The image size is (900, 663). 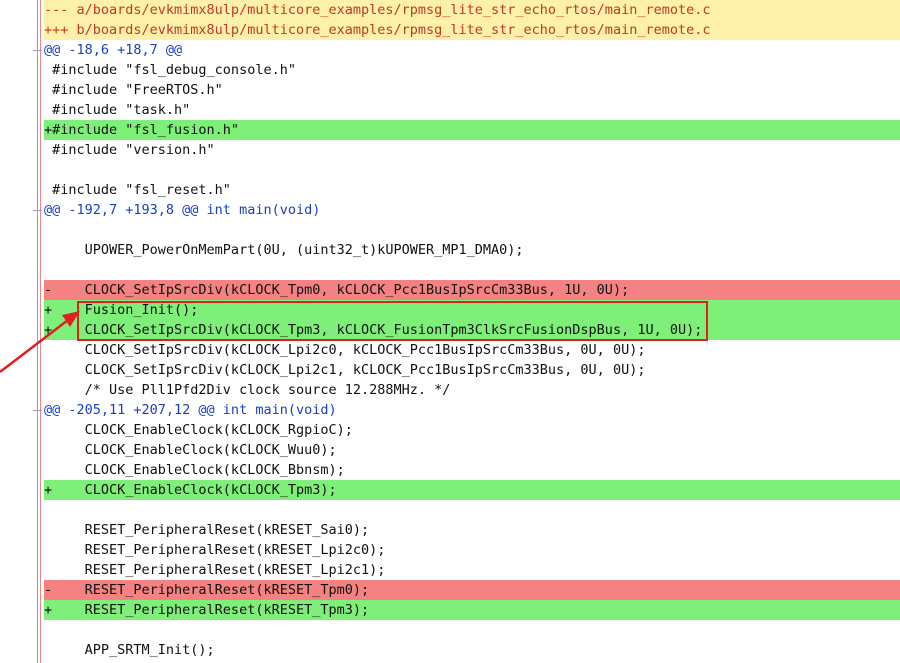 I want to click on diff-line-context: CLOCK_EnableClock(kCLOCK_Wuu0);, so click(x=450, y=450).